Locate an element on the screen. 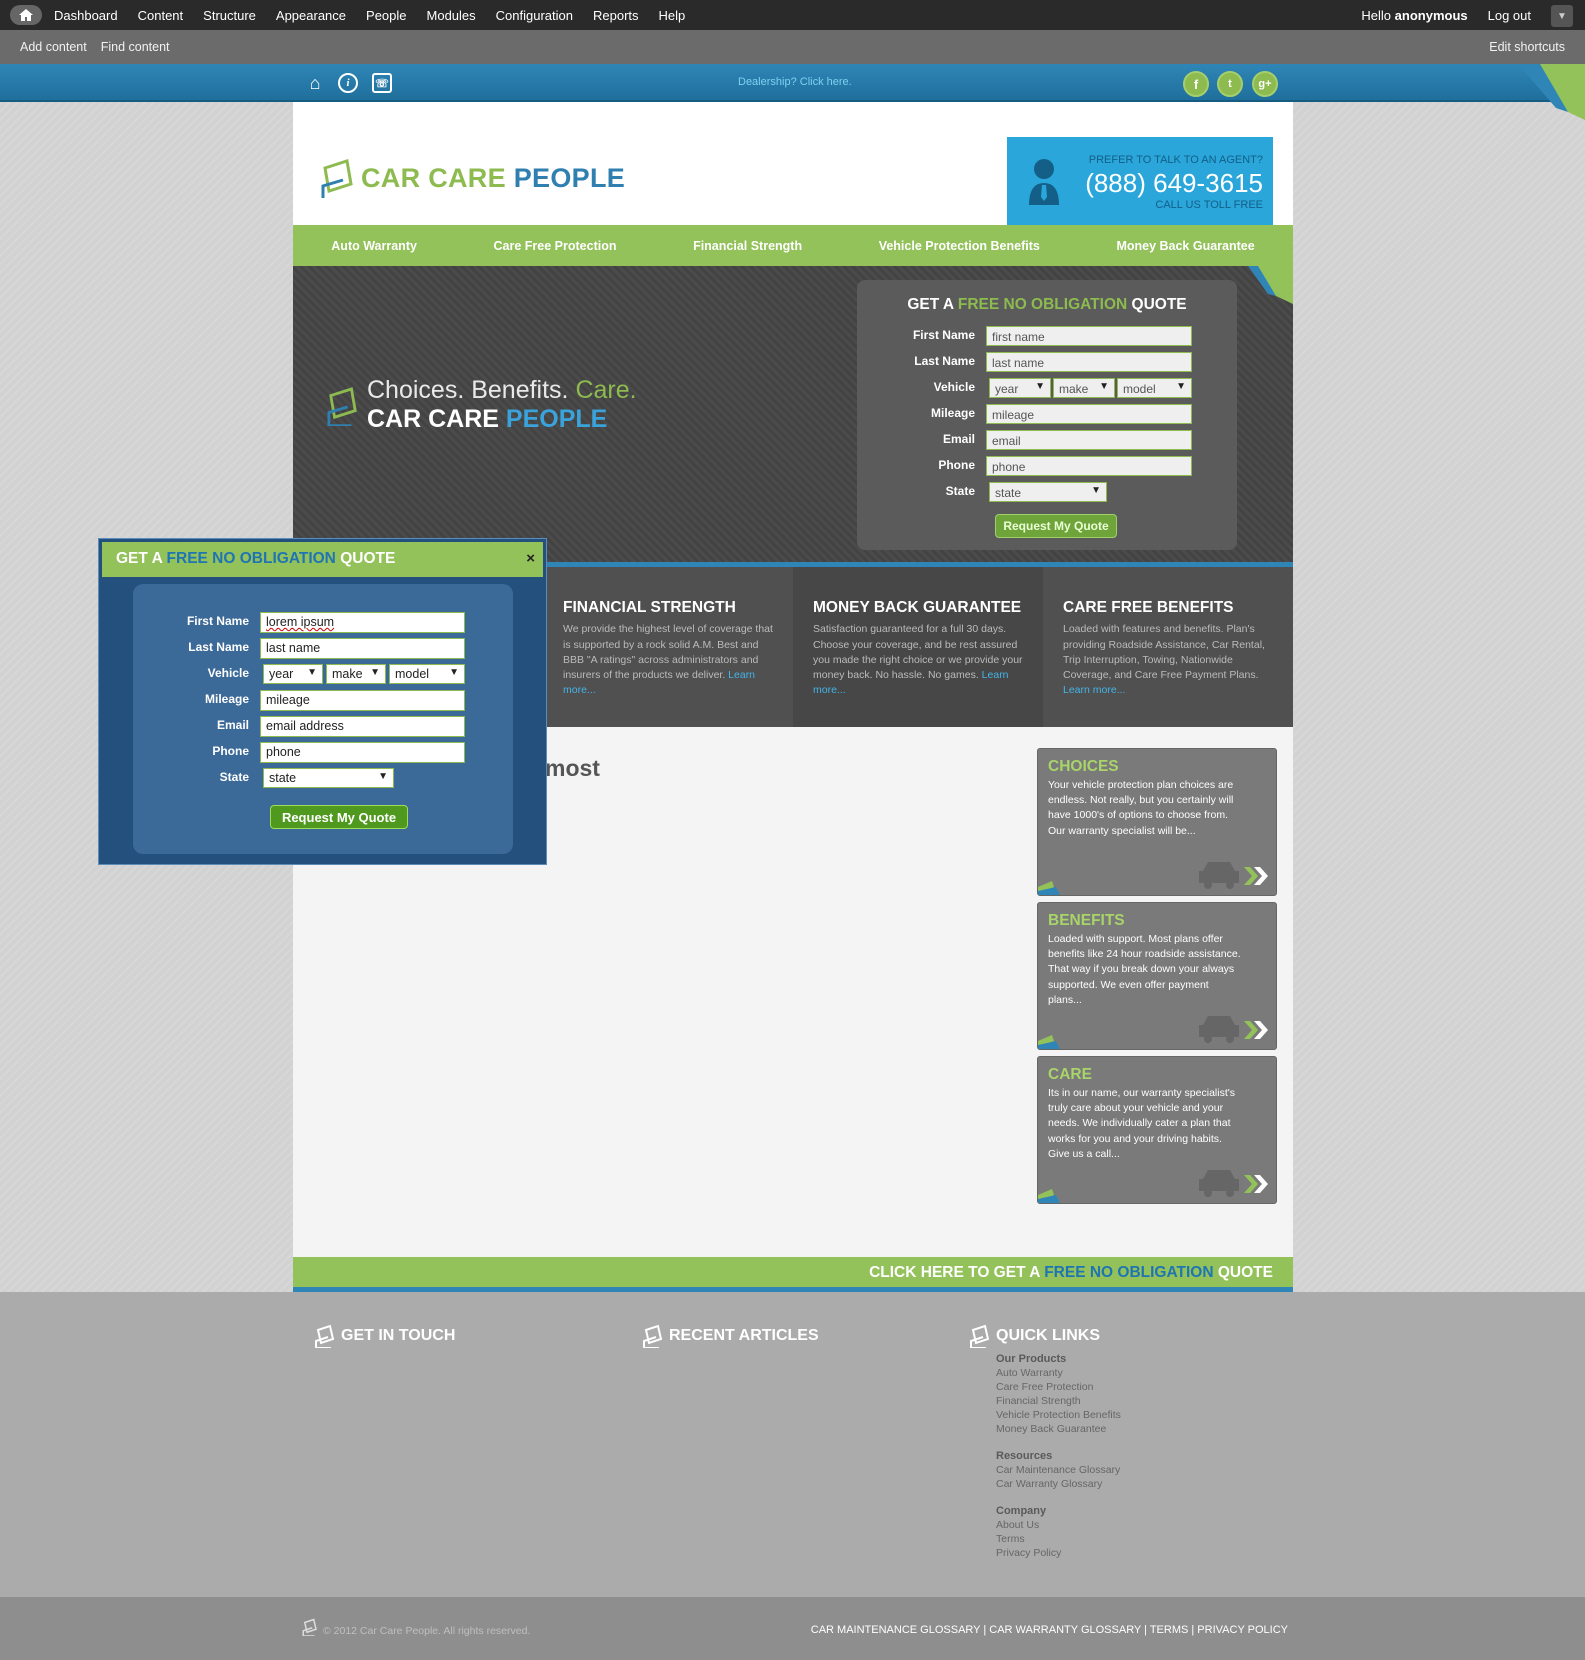 The image size is (1585, 1660). email-input: email is located at coordinates (1089, 440).